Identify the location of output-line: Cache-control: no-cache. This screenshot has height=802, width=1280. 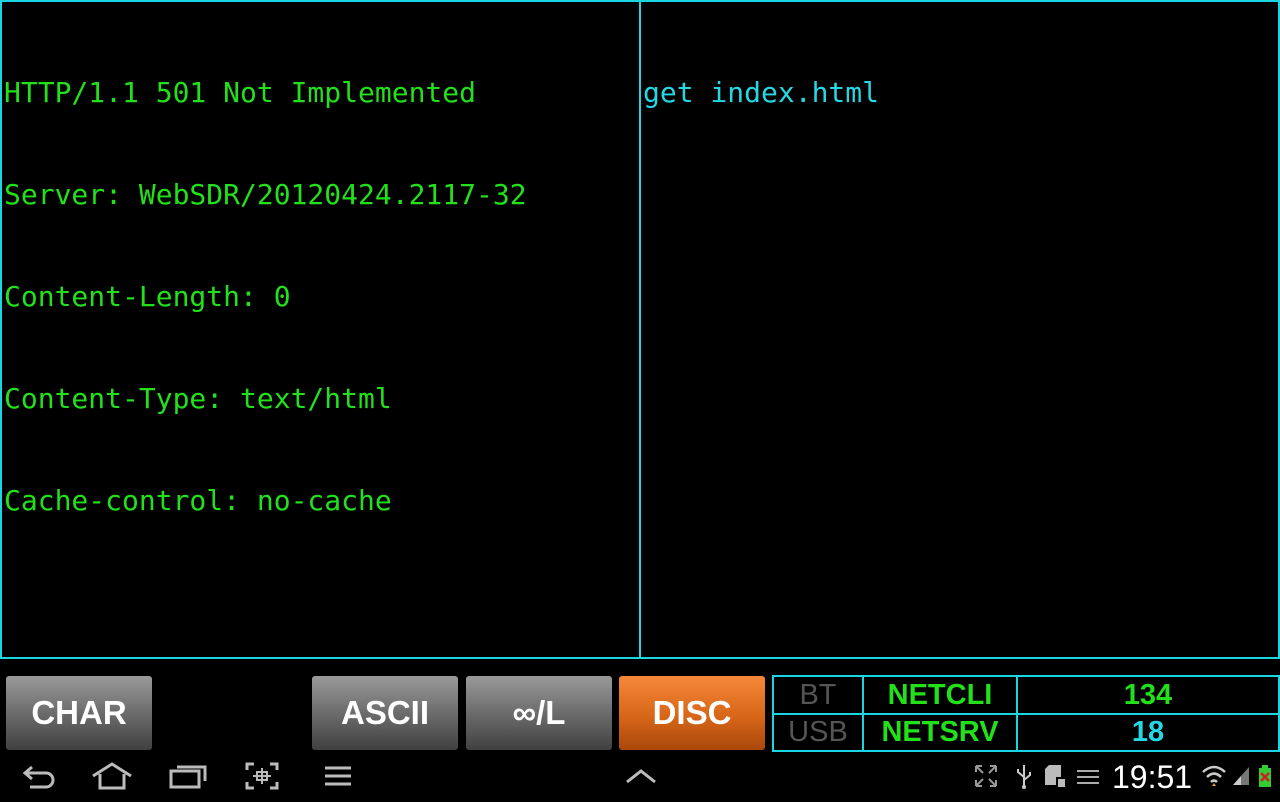
(198, 500).